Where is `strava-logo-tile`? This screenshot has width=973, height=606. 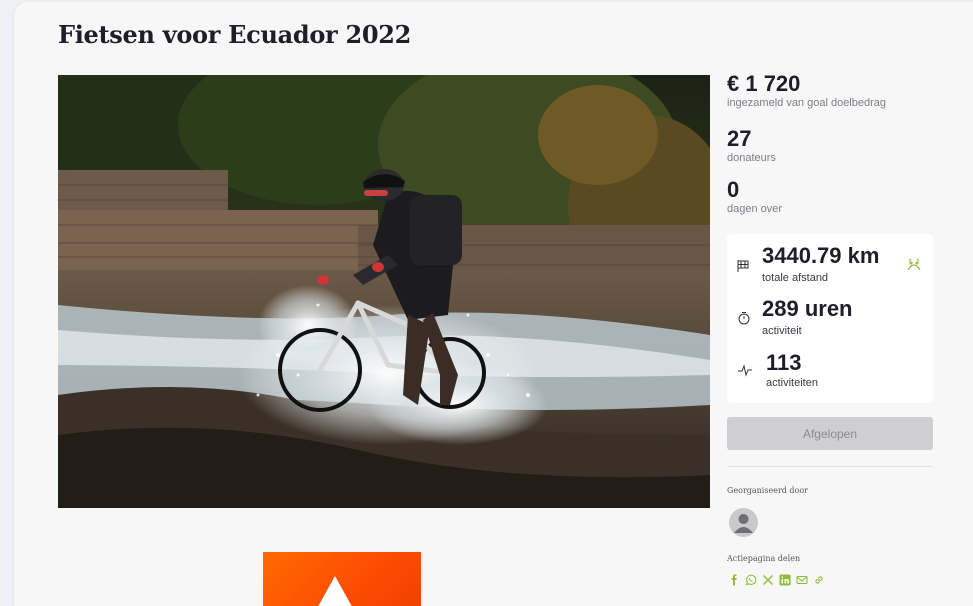
strava-logo-tile is located at coordinates (342, 579).